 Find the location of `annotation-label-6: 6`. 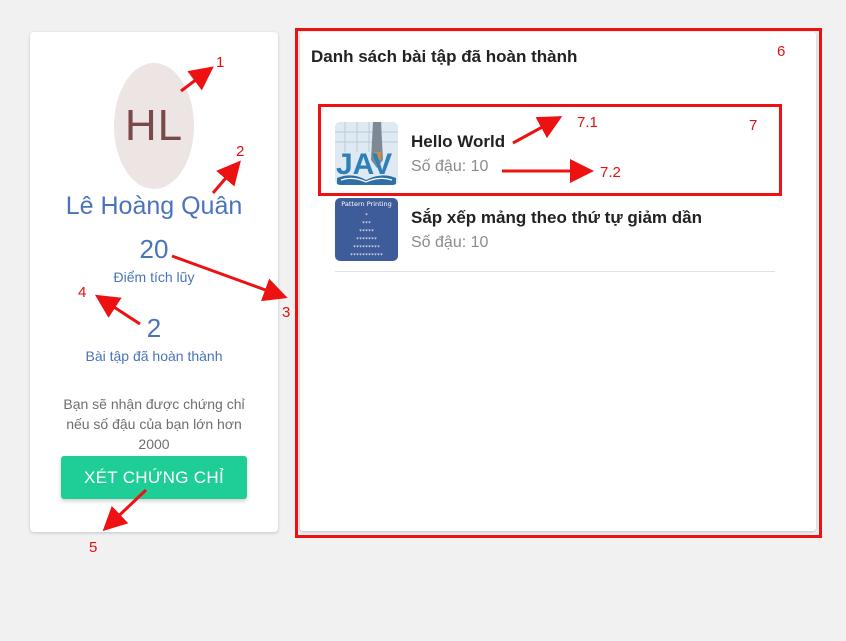

annotation-label-6: 6 is located at coordinates (781, 51).